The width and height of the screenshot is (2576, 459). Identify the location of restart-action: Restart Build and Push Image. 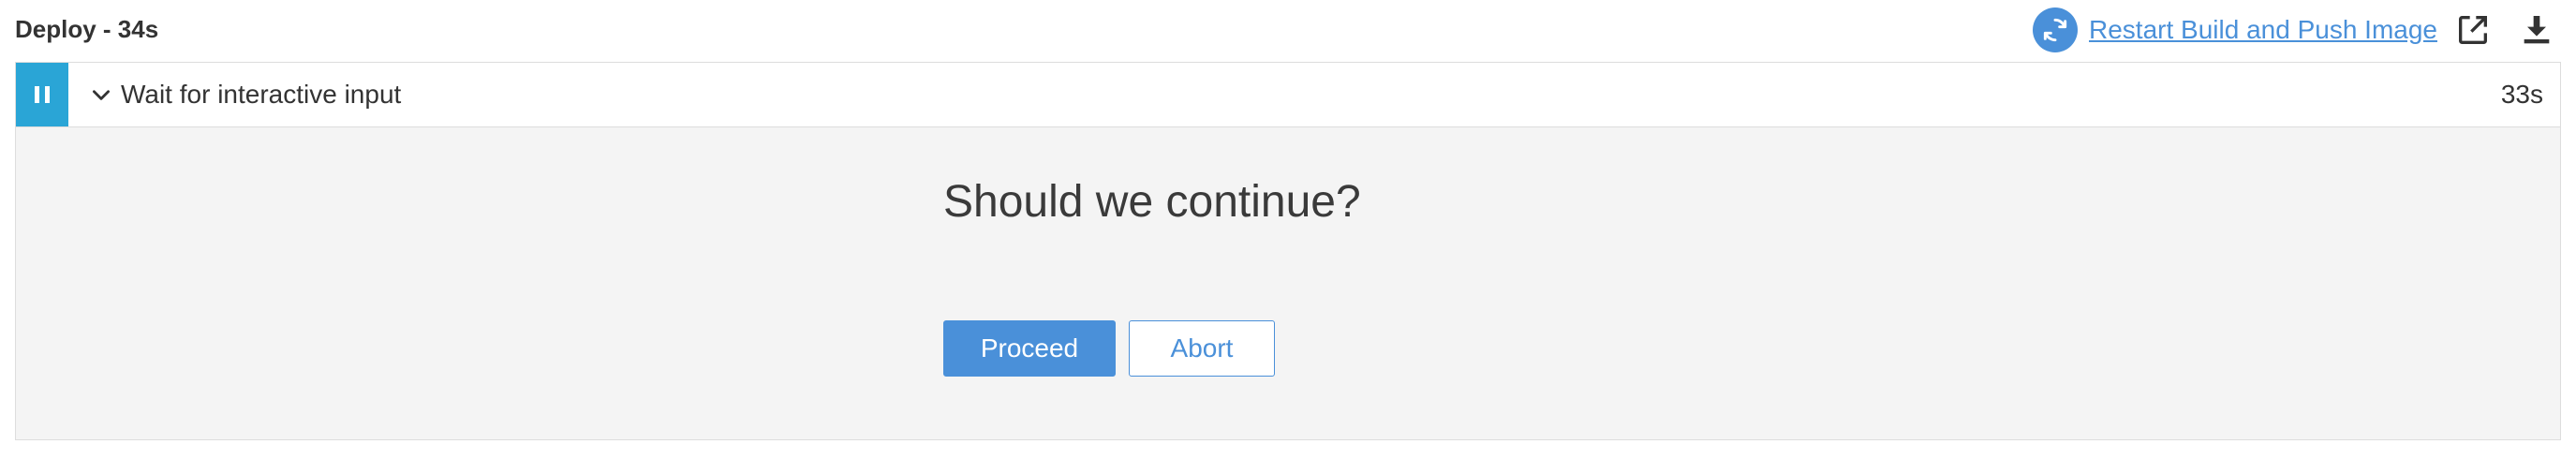
(2235, 29).